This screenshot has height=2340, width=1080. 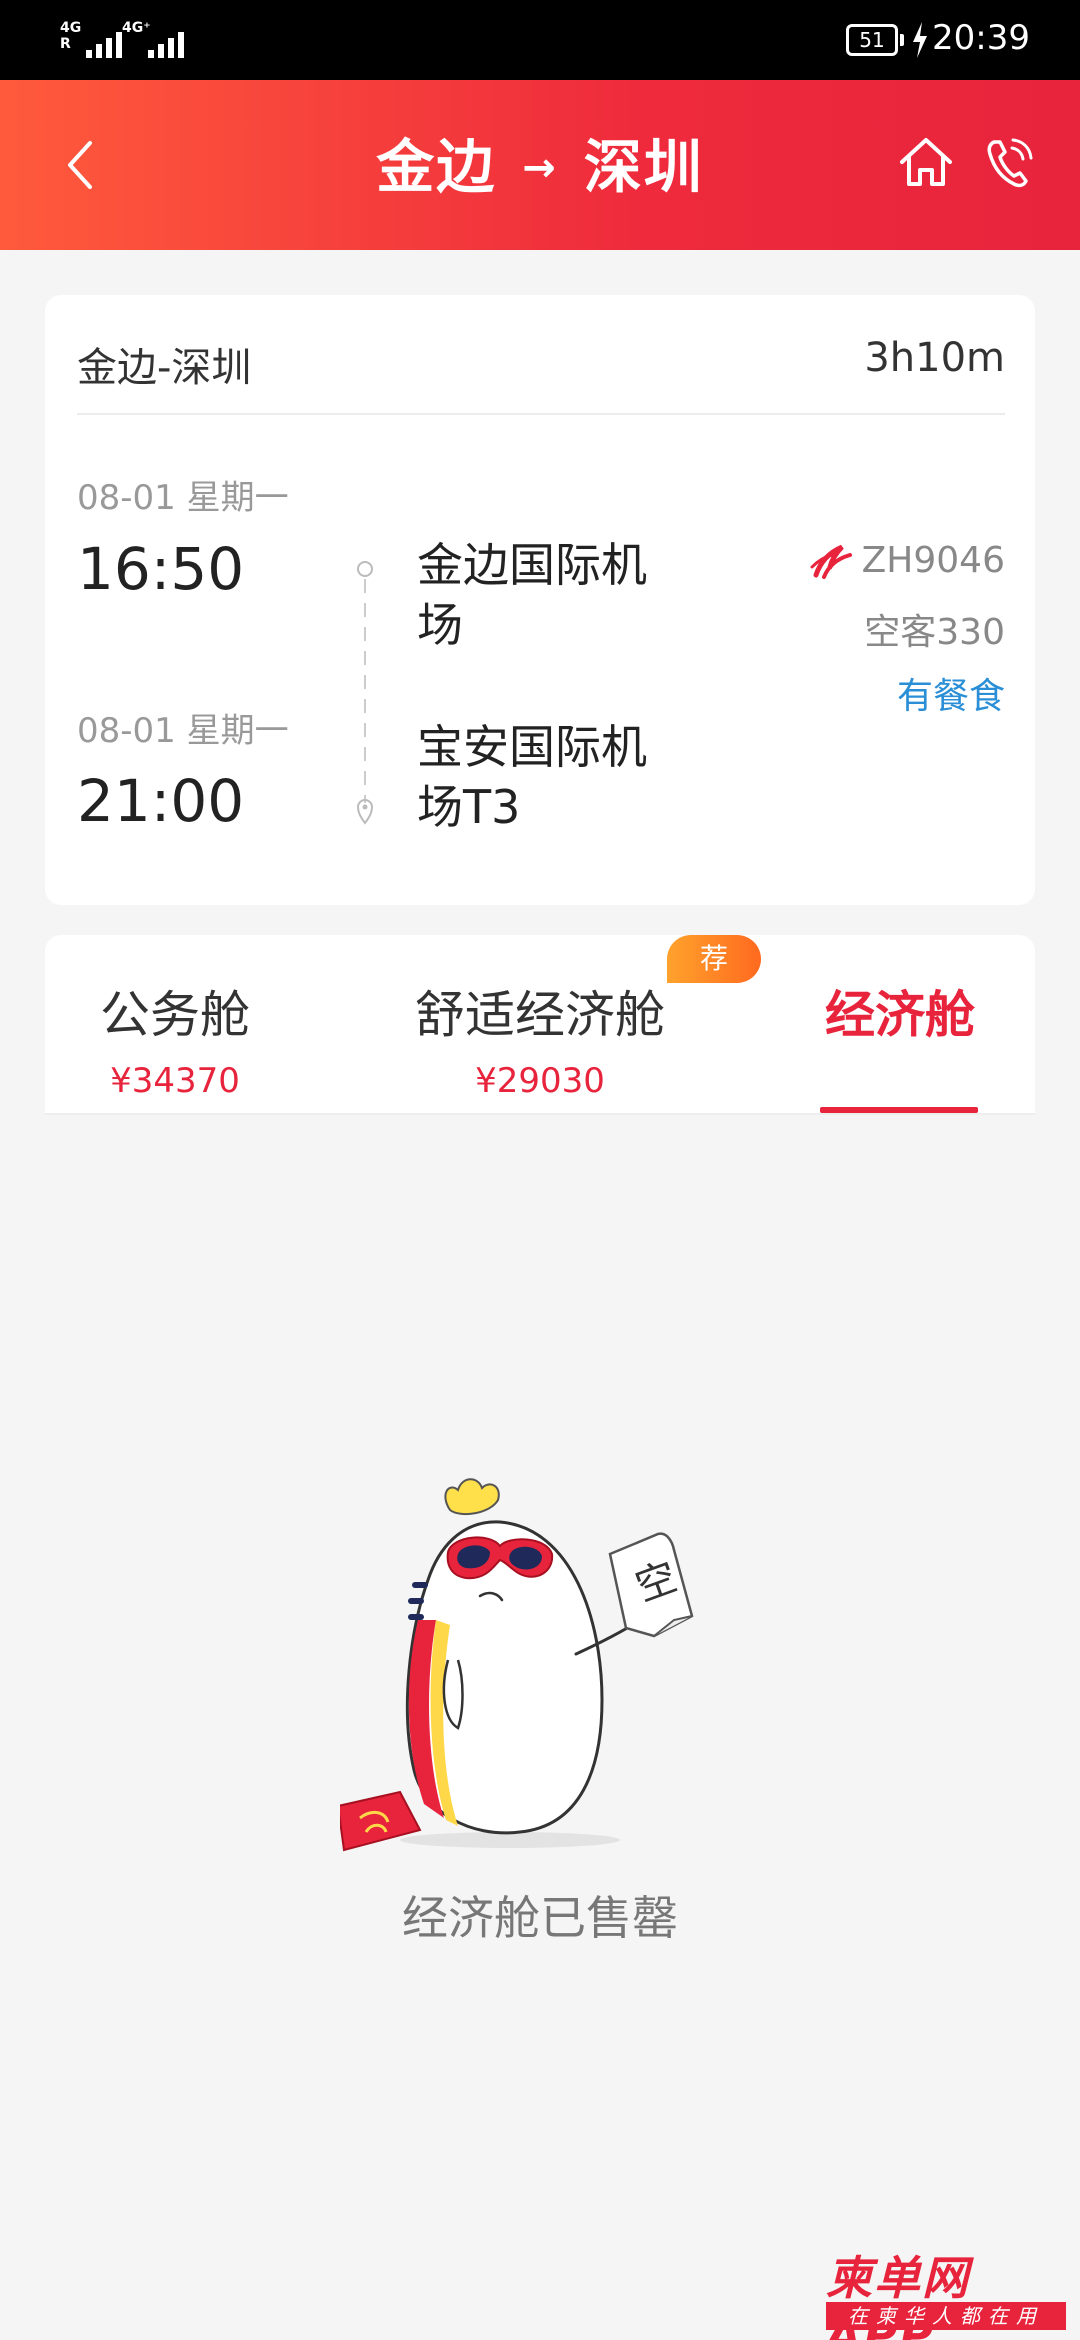 I want to click on arrival-airport: 宝安国际机 场T3, so click(x=567, y=777).